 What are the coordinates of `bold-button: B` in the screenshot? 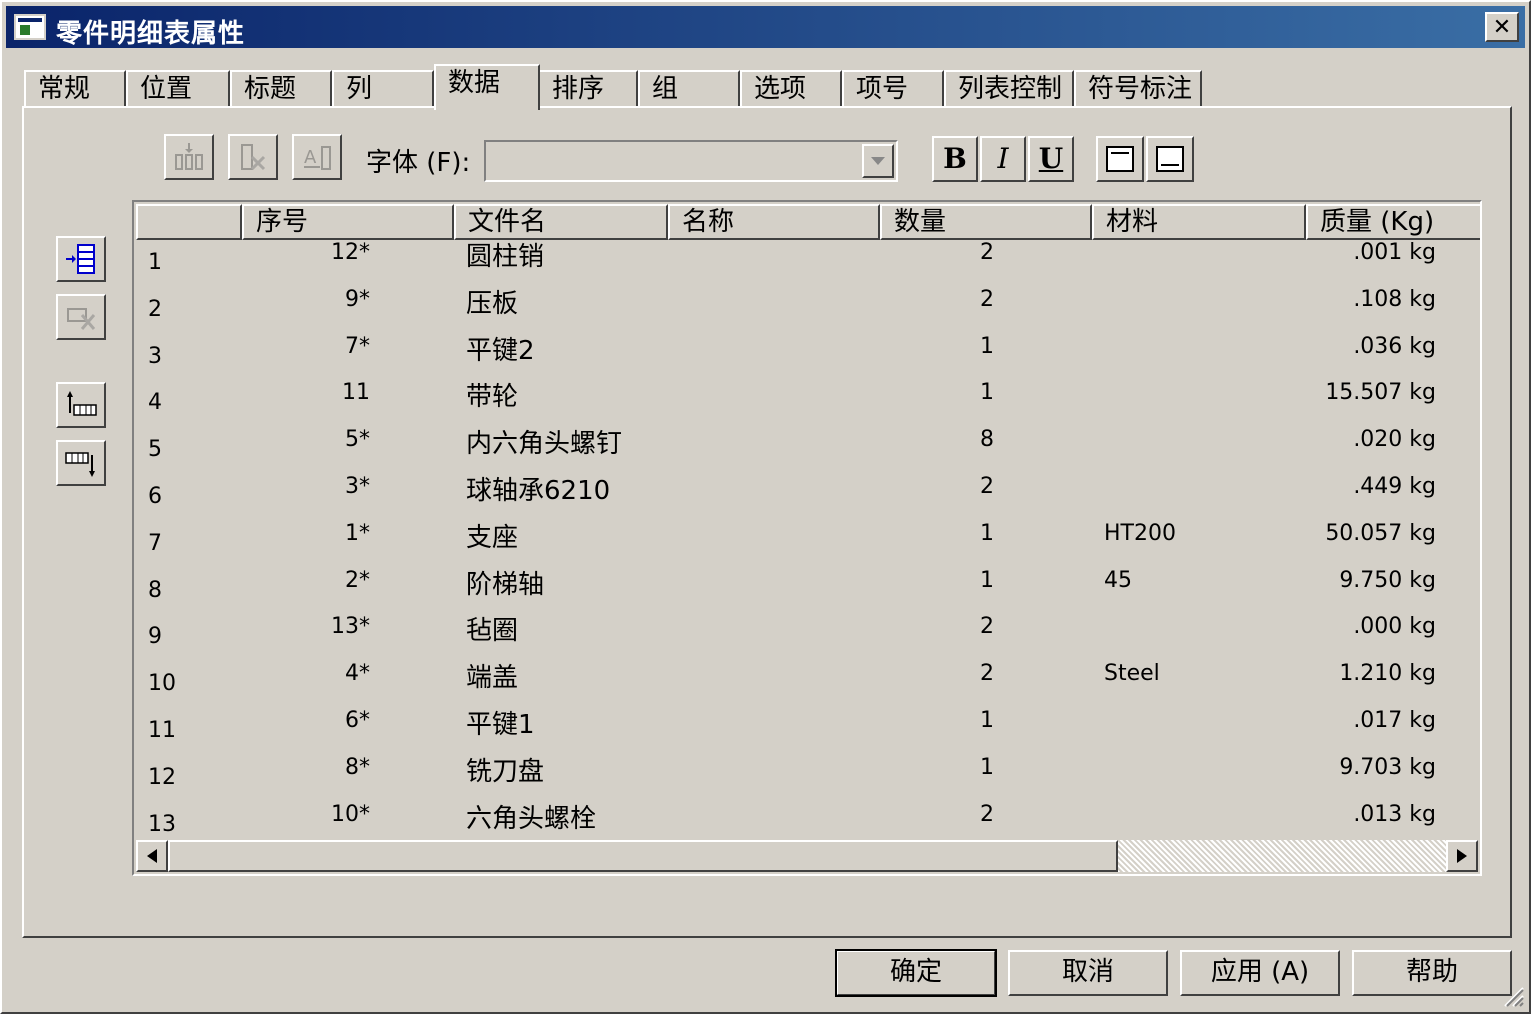 It's located at (955, 159).